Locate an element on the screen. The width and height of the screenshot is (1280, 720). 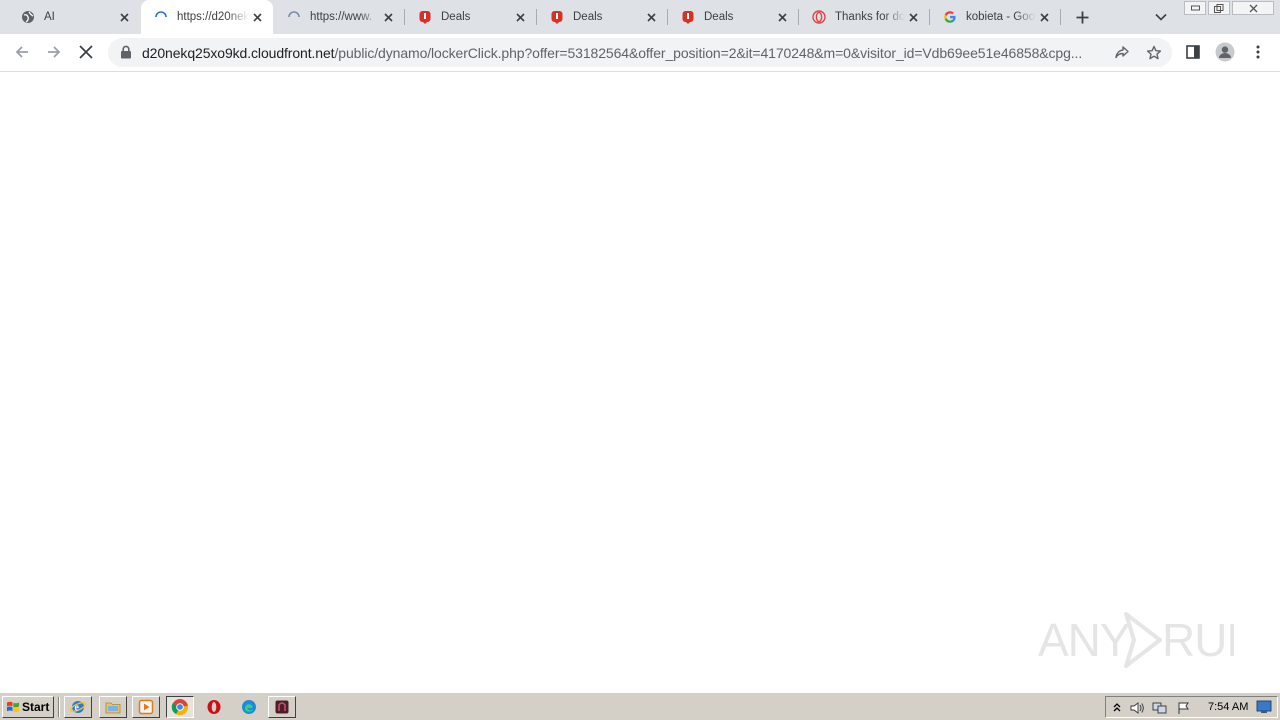
tray-volume is located at coordinates (1137, 708).